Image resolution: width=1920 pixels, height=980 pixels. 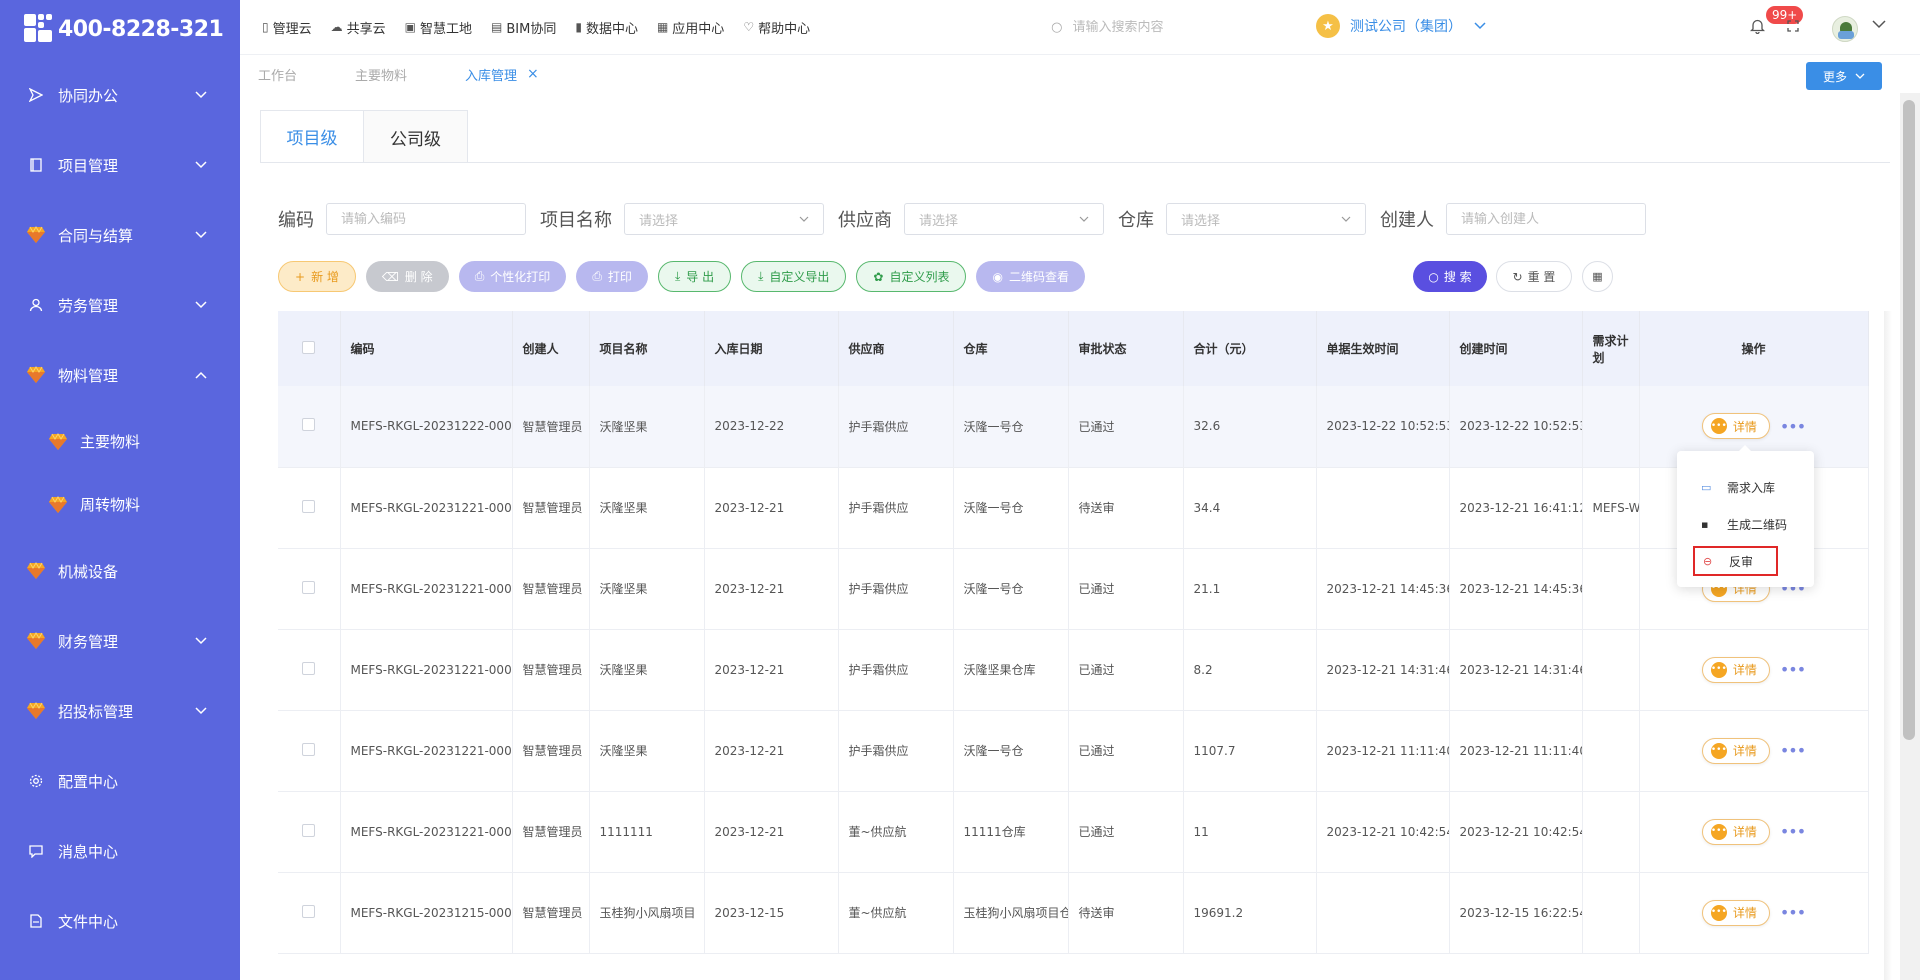 I want to click on sidebar-item-5: 主要物料, so click(x=120, y=441).